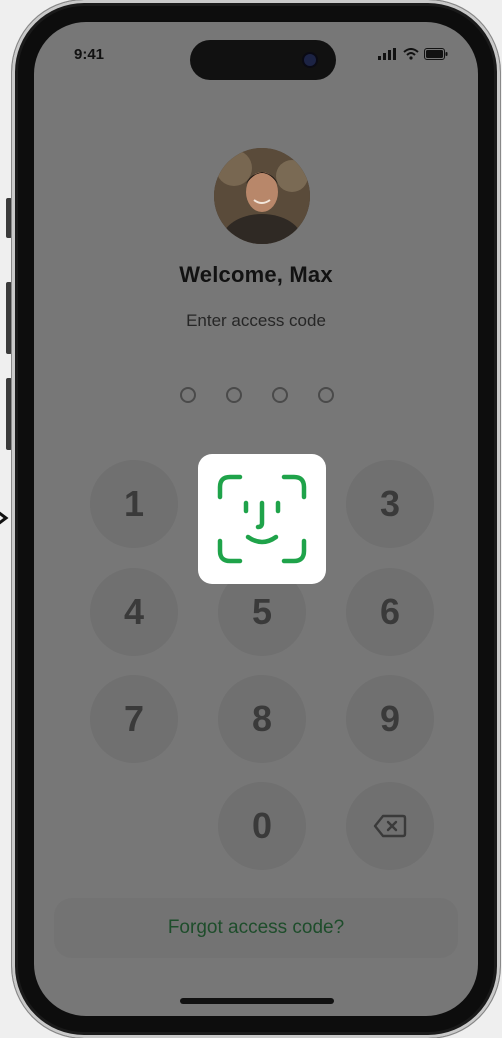 Image resolution: width=502 pixels, height=1038 pixels. I want to click on face-id-popup, so click(262, 519).